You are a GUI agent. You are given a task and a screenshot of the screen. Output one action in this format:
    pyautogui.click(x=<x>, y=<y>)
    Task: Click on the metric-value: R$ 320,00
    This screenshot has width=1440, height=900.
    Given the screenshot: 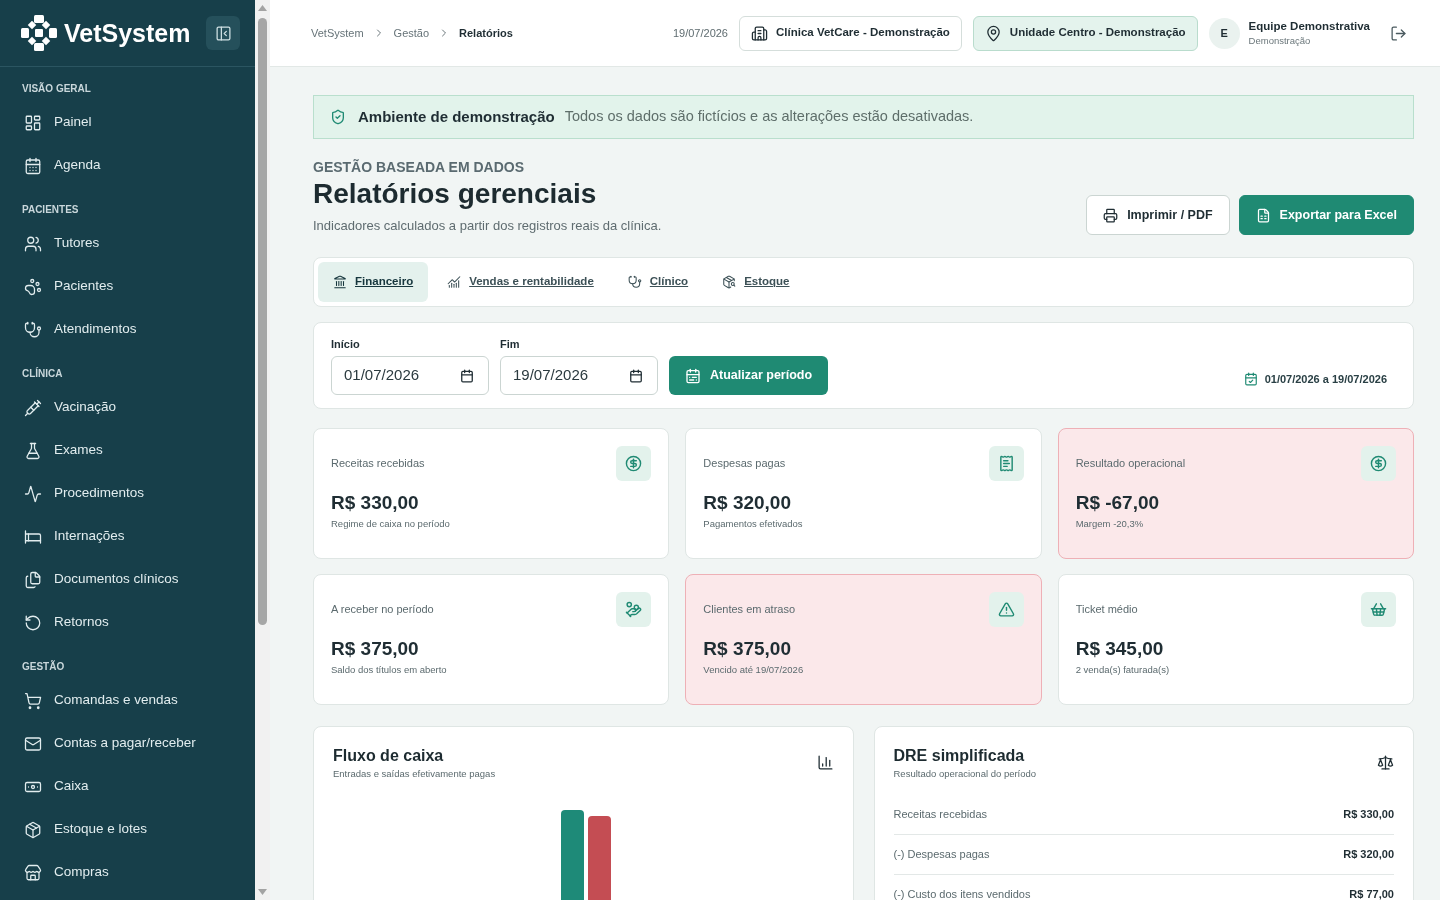 What is the action you would take?
    pyautogui.click(x=747, y=503)
    